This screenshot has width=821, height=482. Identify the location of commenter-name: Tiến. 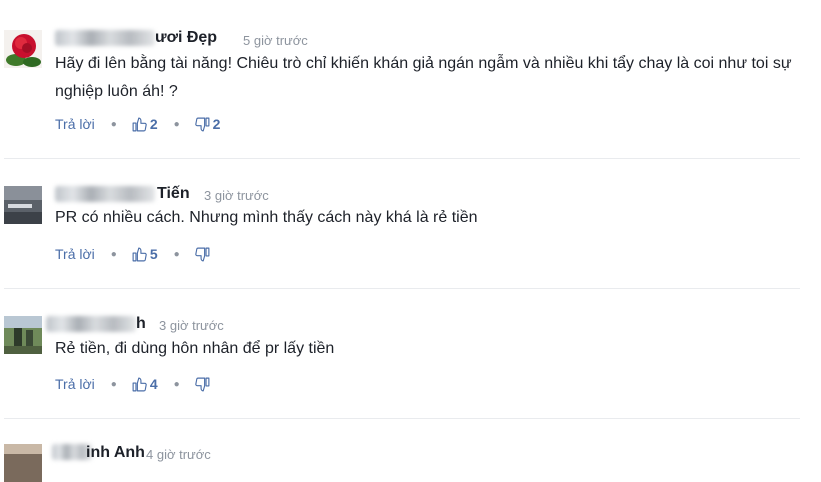
(173, 194).